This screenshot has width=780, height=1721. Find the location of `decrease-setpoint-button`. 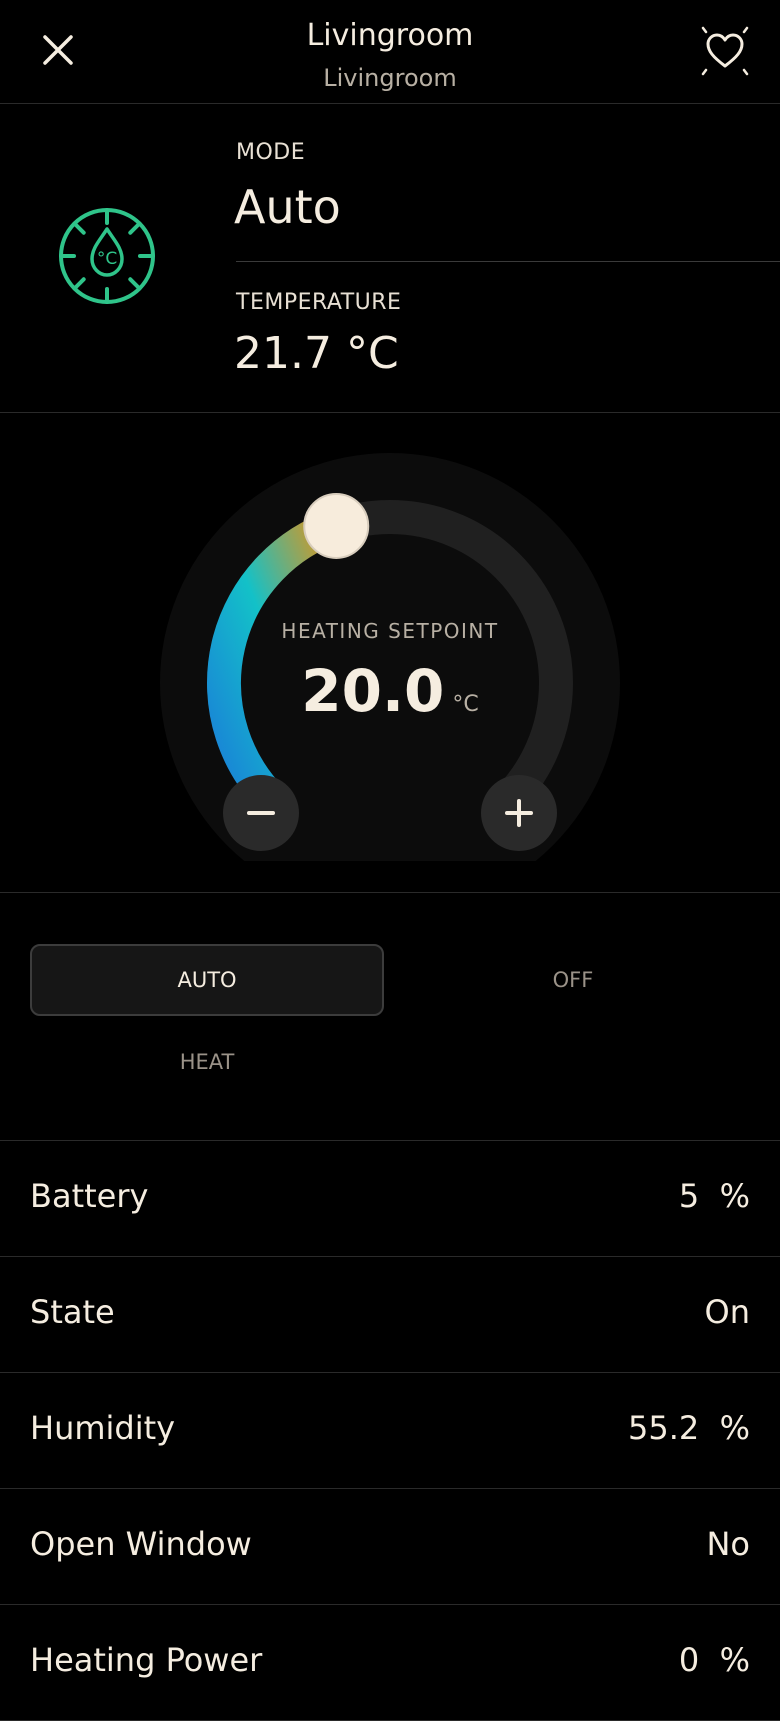

decrease-setpoint-button is located at coordinates (261, 813).